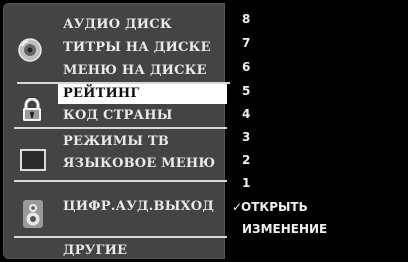  I want to click on rating-option-1: 1, so click(246, 183).